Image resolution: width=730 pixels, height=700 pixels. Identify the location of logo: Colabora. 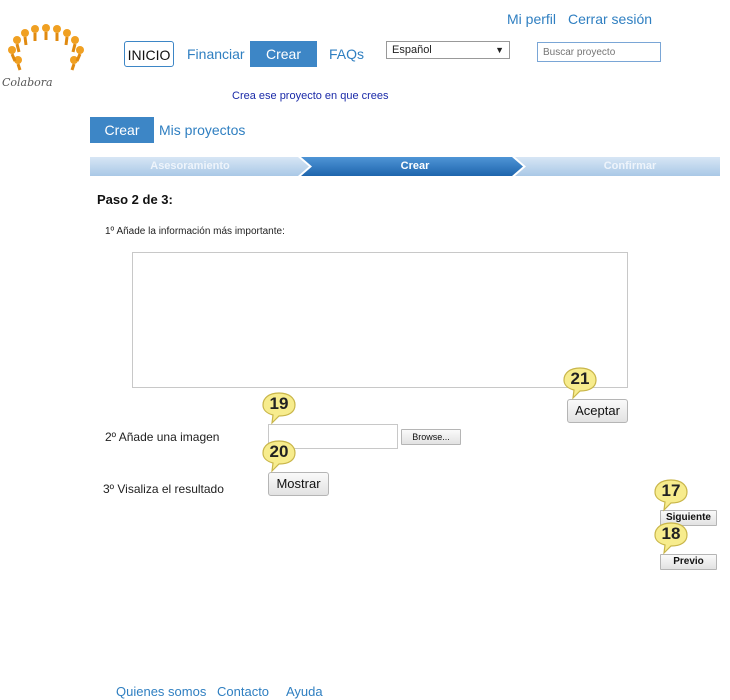
(46, 56).